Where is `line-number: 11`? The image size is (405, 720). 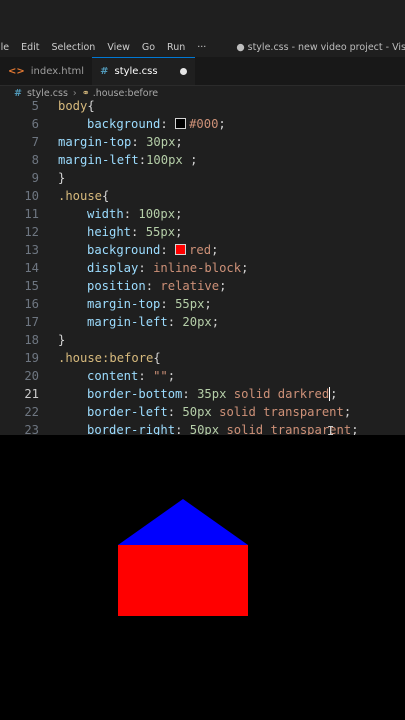 line-number: 11 is located at coordinates (31, 214).